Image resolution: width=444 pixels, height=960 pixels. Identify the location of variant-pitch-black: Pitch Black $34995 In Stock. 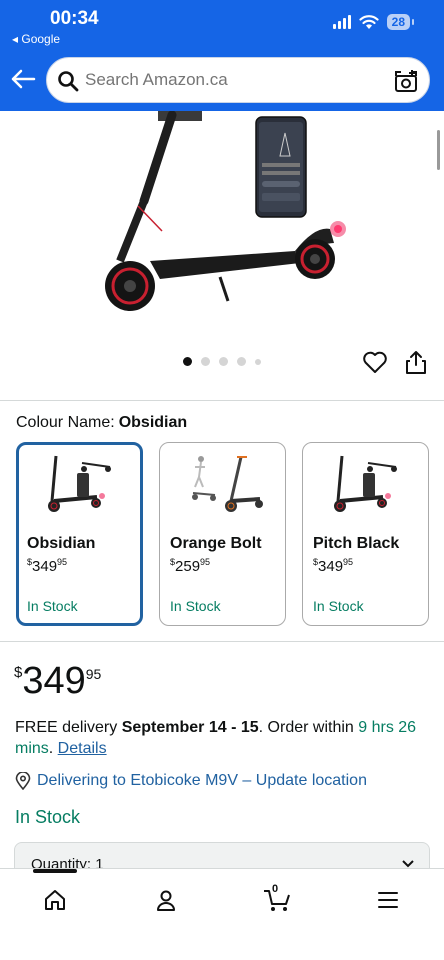
(365, 534).